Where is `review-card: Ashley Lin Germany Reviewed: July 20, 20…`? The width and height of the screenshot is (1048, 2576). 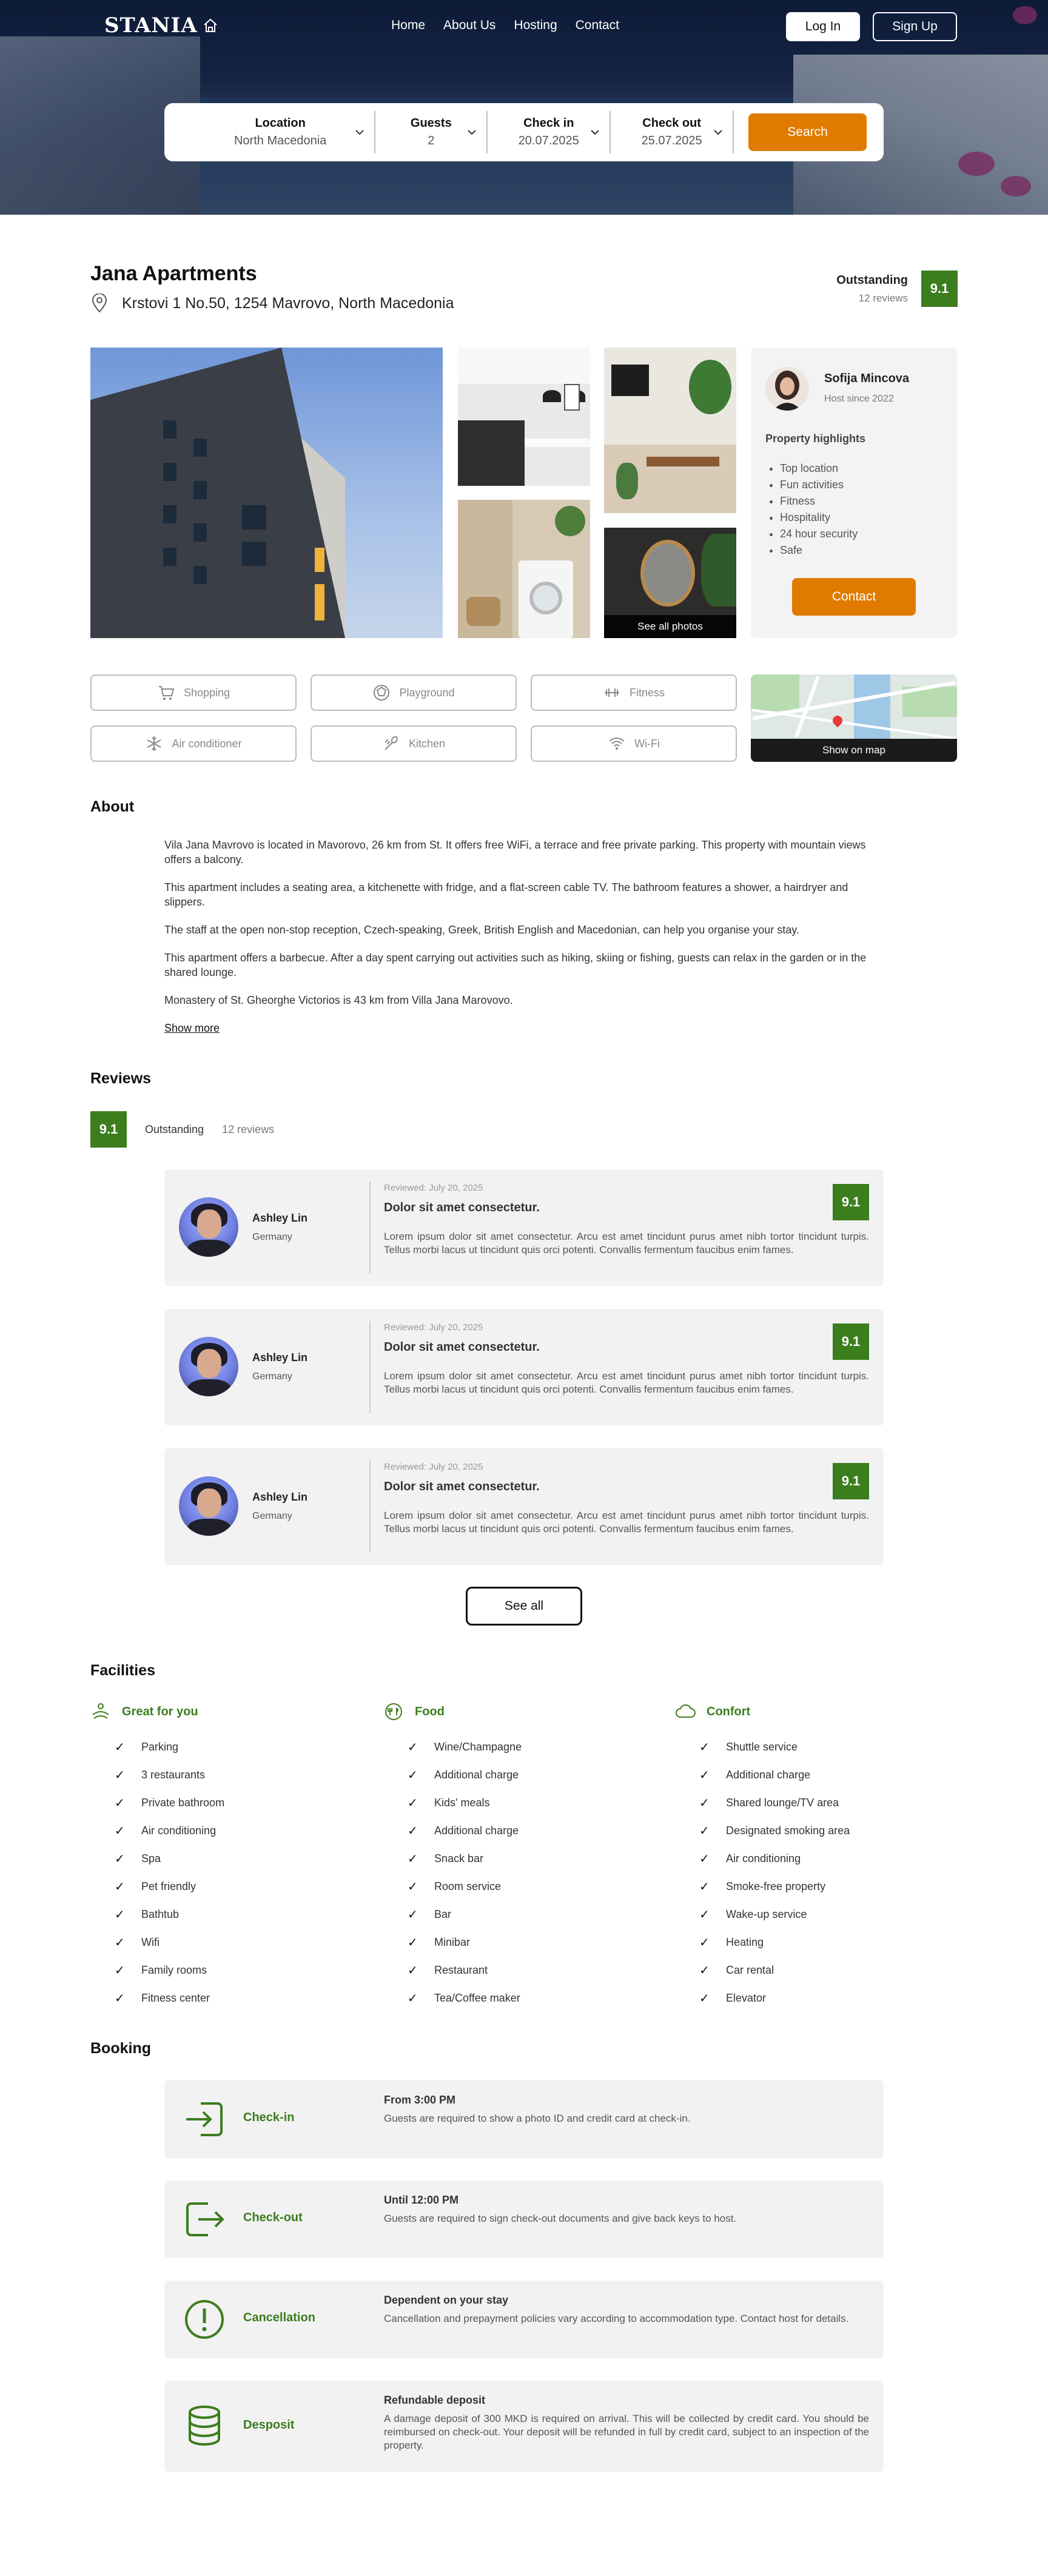 review-card: Ashley Lin Germany Reviewed: July 20, 20… is located at coordinates (524, 1367).